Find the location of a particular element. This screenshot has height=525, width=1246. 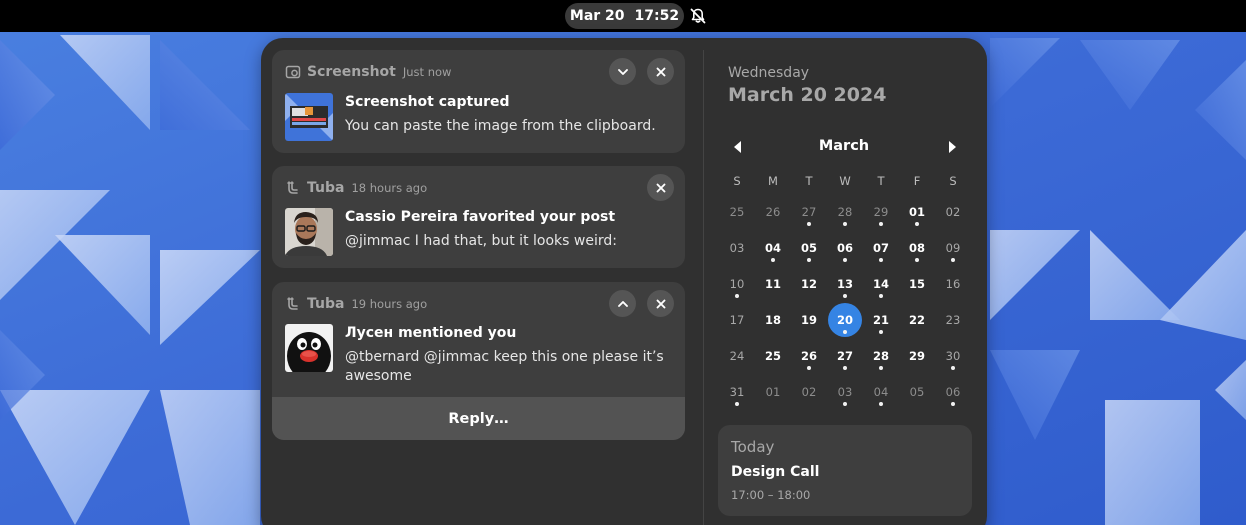

calendar-day-number: 05 is located at coordinates (917, 392).